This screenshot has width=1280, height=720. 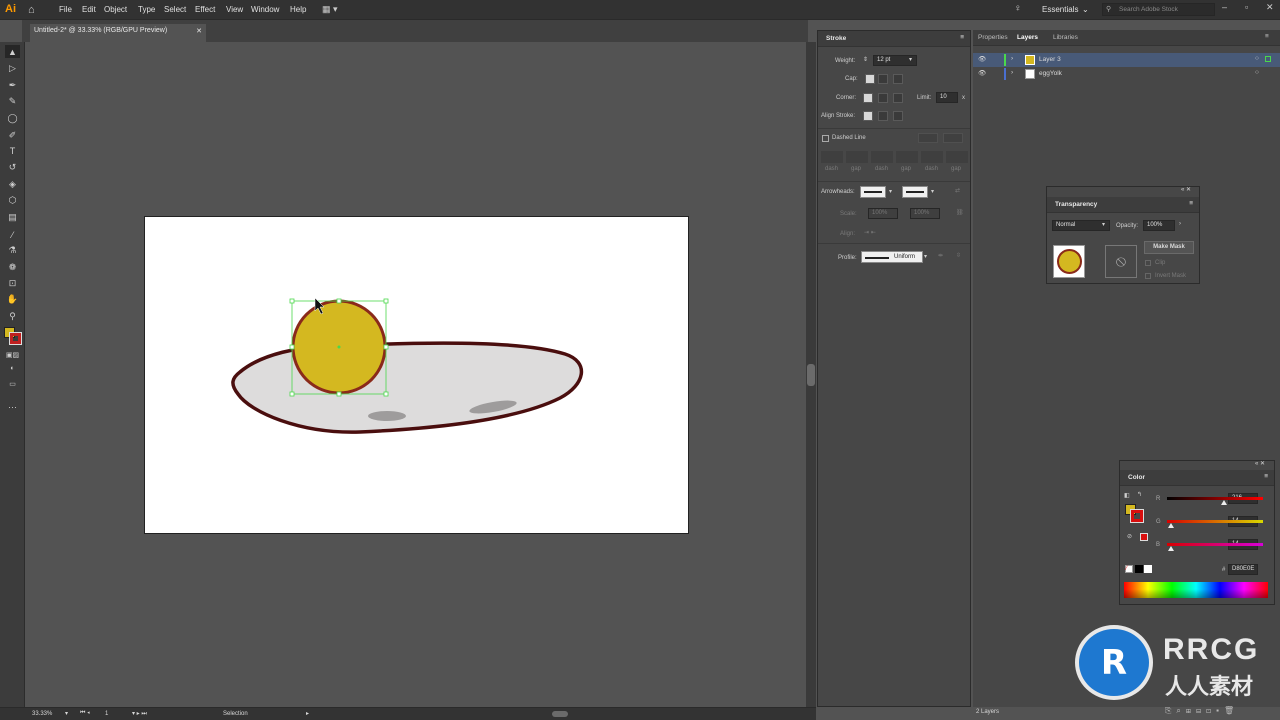 I want to click on mask-thumbnail: ⦸, so click(x=1121, y=261).